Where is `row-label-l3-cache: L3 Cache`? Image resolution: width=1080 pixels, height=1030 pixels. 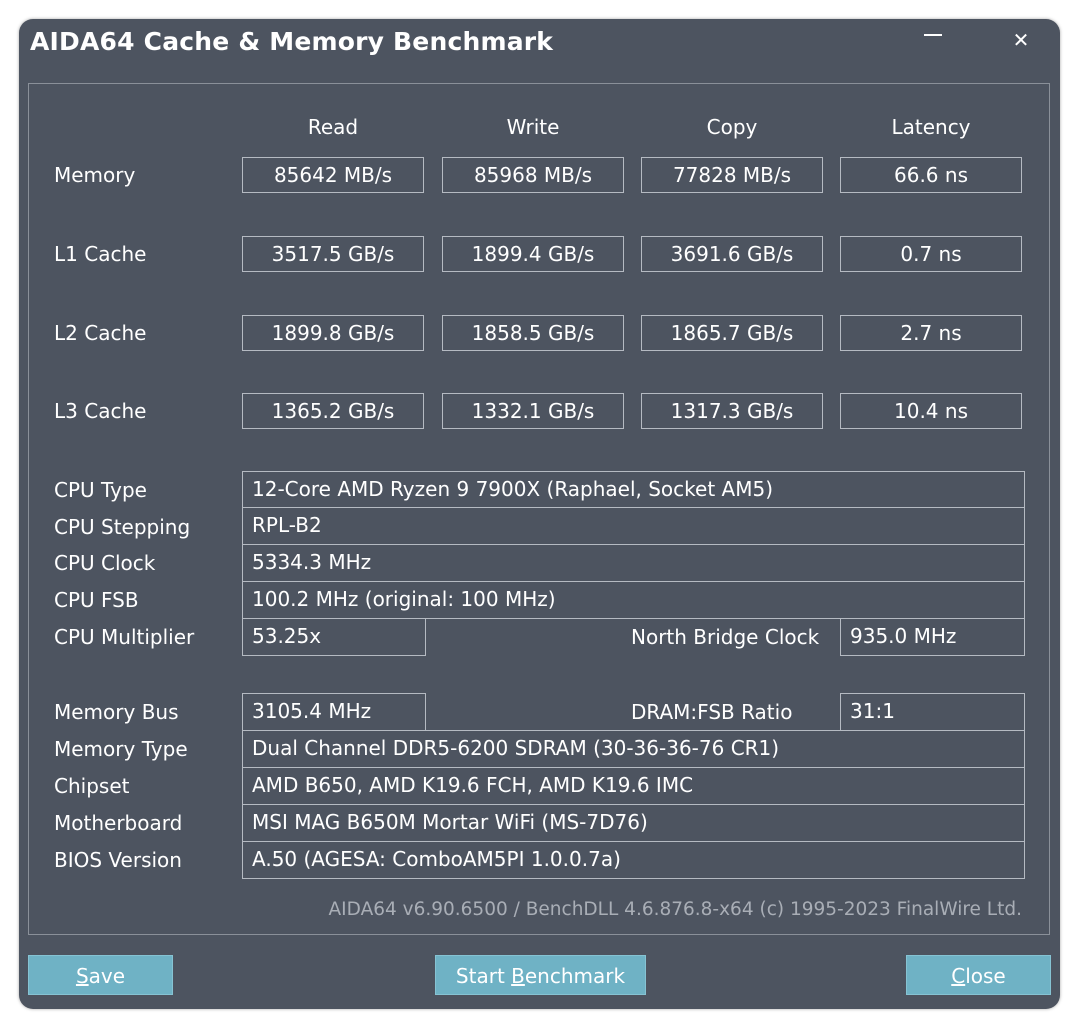 row-label-l3-cache: L3 Cache is located at coordinates (100, 411).